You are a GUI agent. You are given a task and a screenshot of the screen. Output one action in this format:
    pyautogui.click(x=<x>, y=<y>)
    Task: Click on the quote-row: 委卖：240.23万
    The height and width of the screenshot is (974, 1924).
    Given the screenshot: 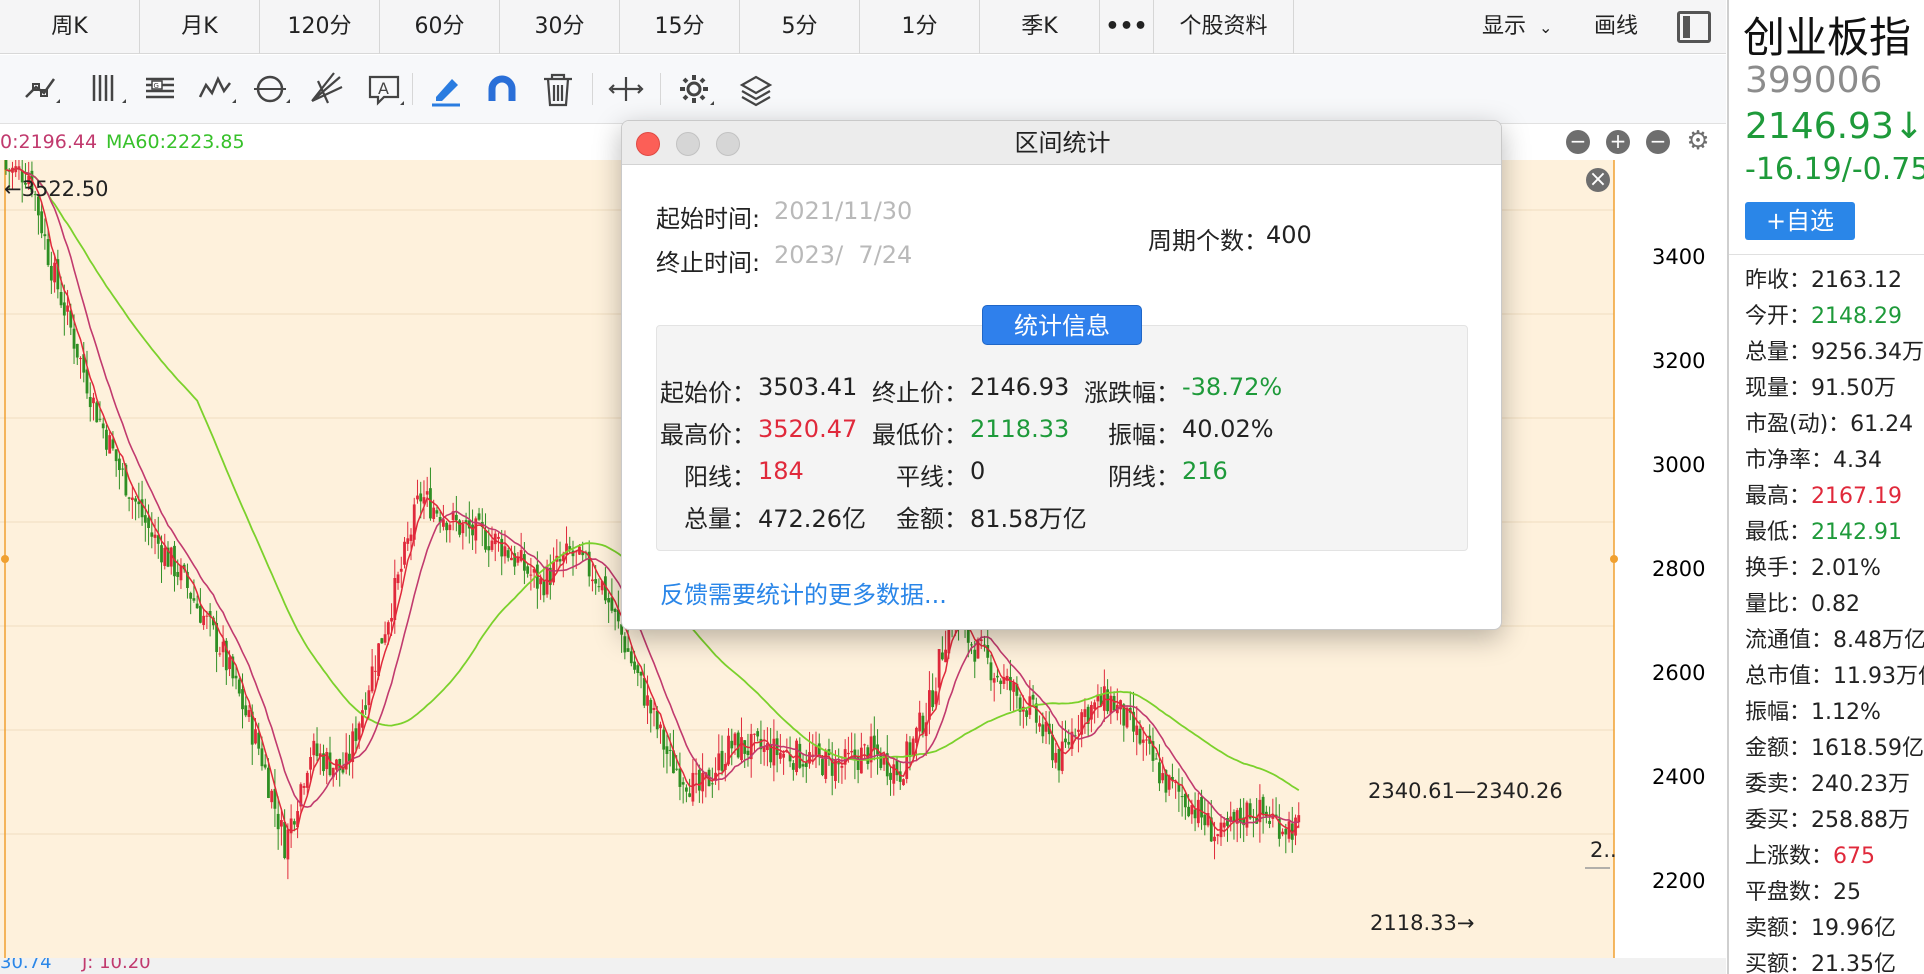 What is the action you would take?
    pyautogui.click(x=1827, y=782)
    